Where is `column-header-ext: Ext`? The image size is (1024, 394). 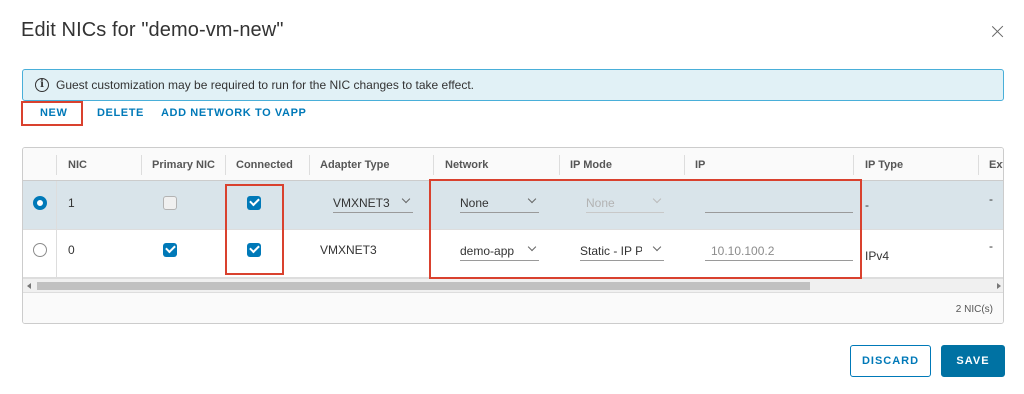 column-header-ext: Ext is located at coordinates (996, 165).